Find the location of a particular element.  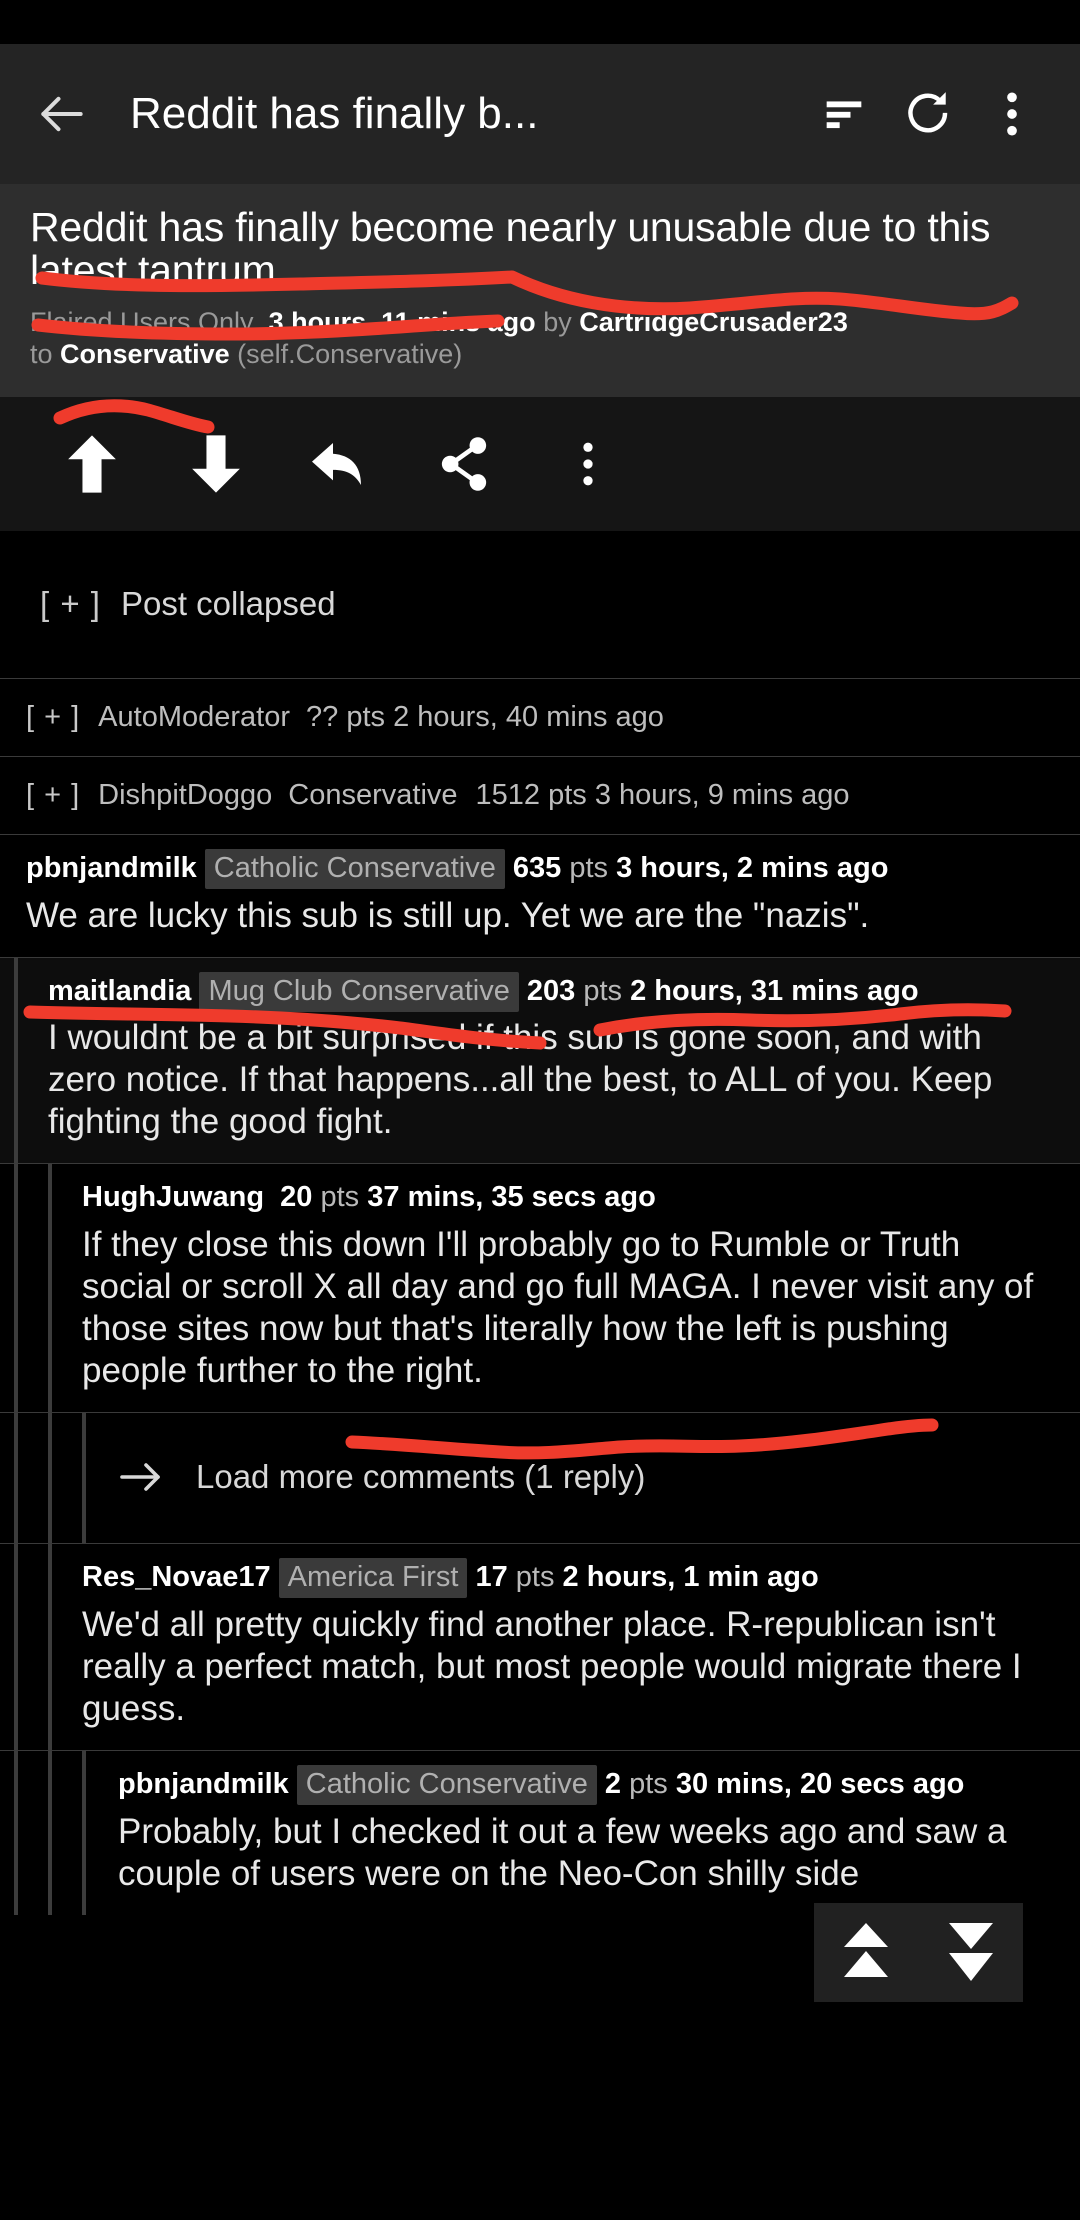

comment-score: 635 is located at coordinates (537, 867).